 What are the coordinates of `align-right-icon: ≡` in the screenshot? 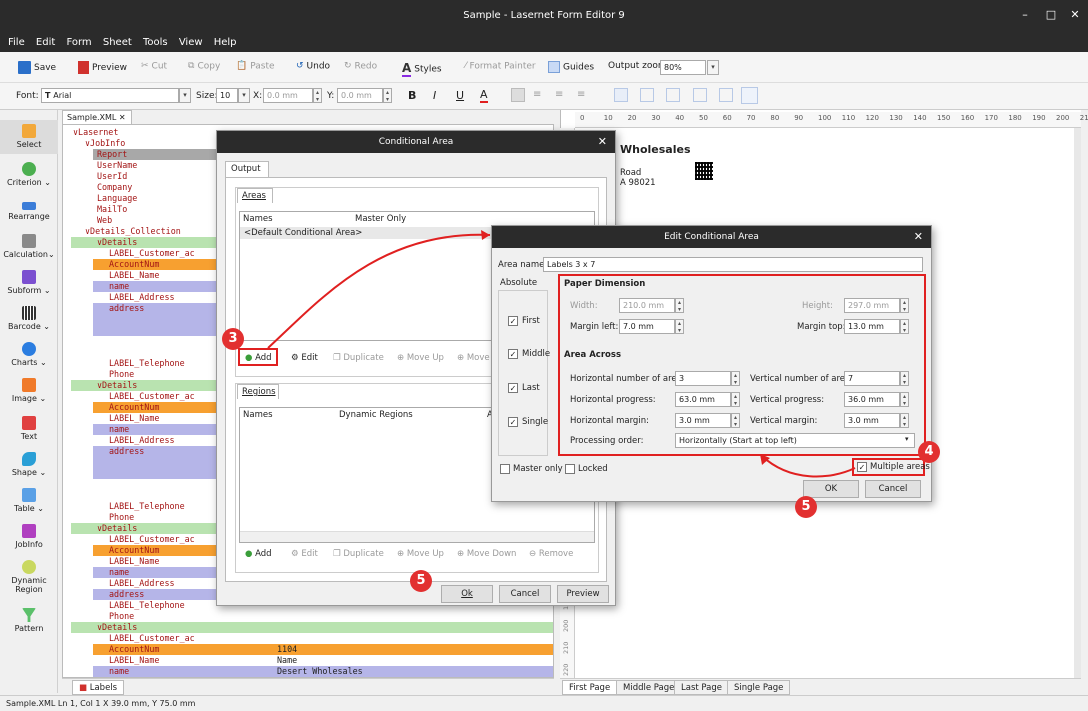 It's located at (559, 94).